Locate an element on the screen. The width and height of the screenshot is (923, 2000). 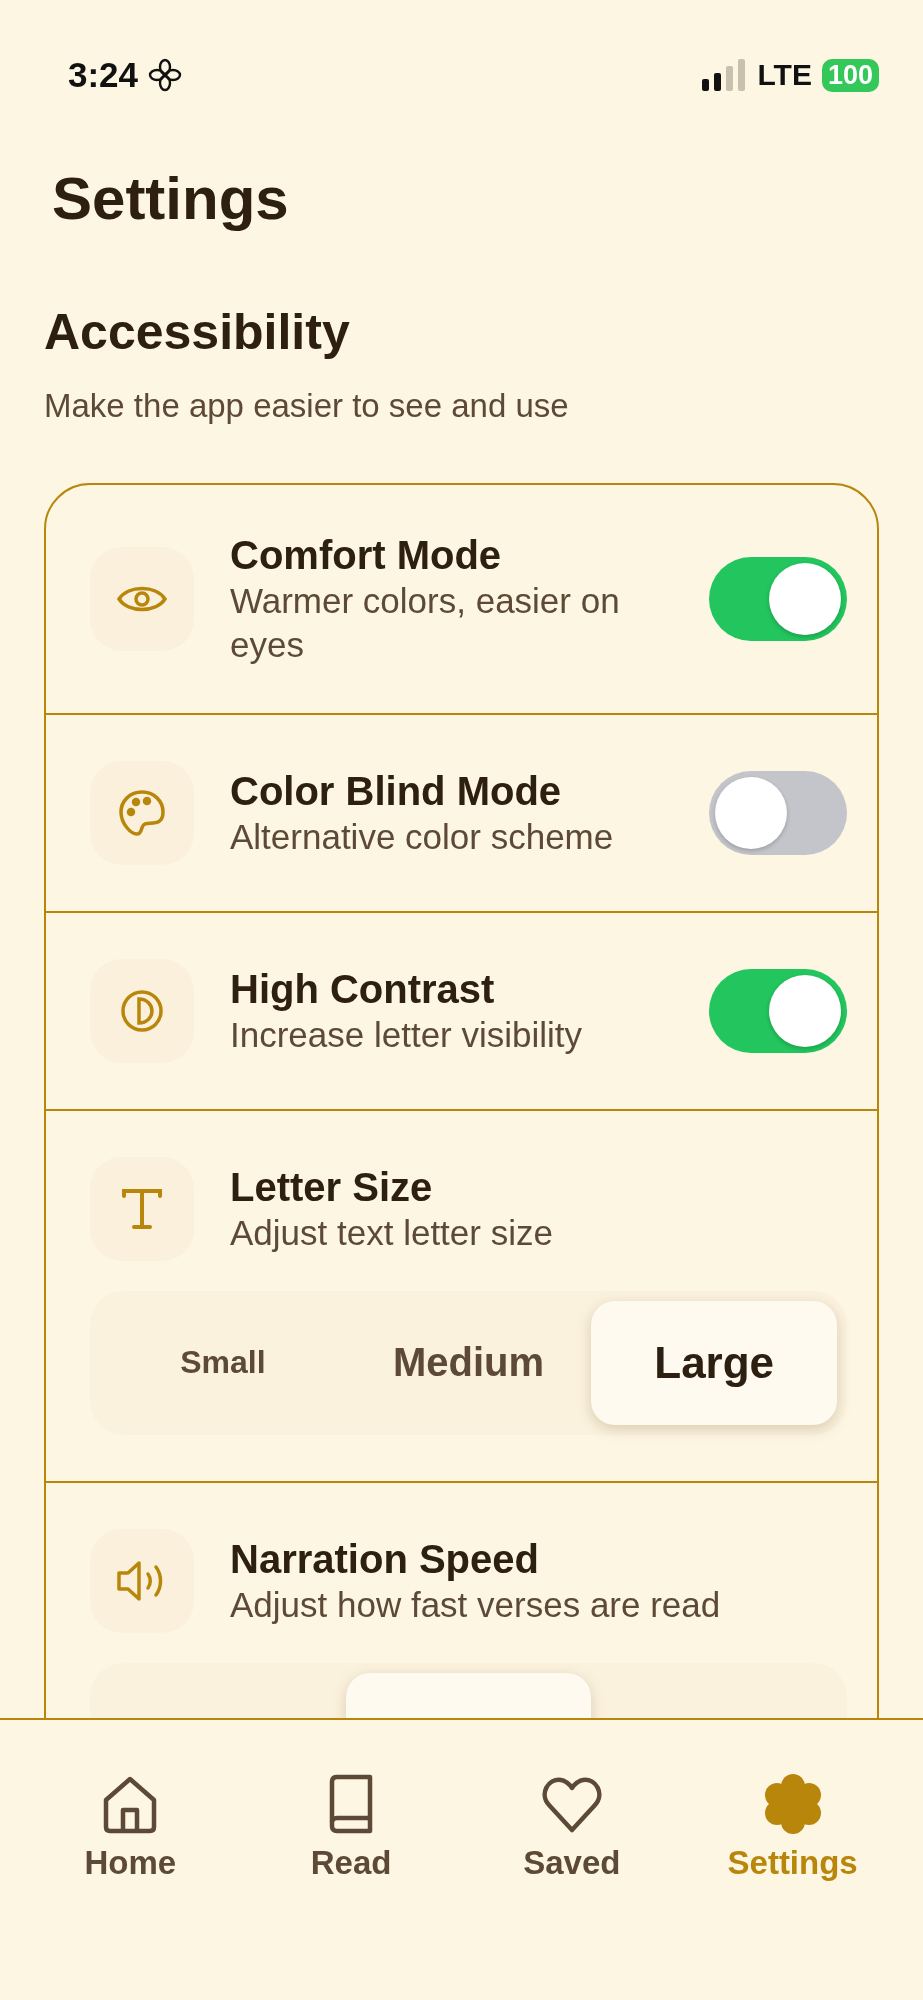
flower-icon is located at coordinates (165, 75).